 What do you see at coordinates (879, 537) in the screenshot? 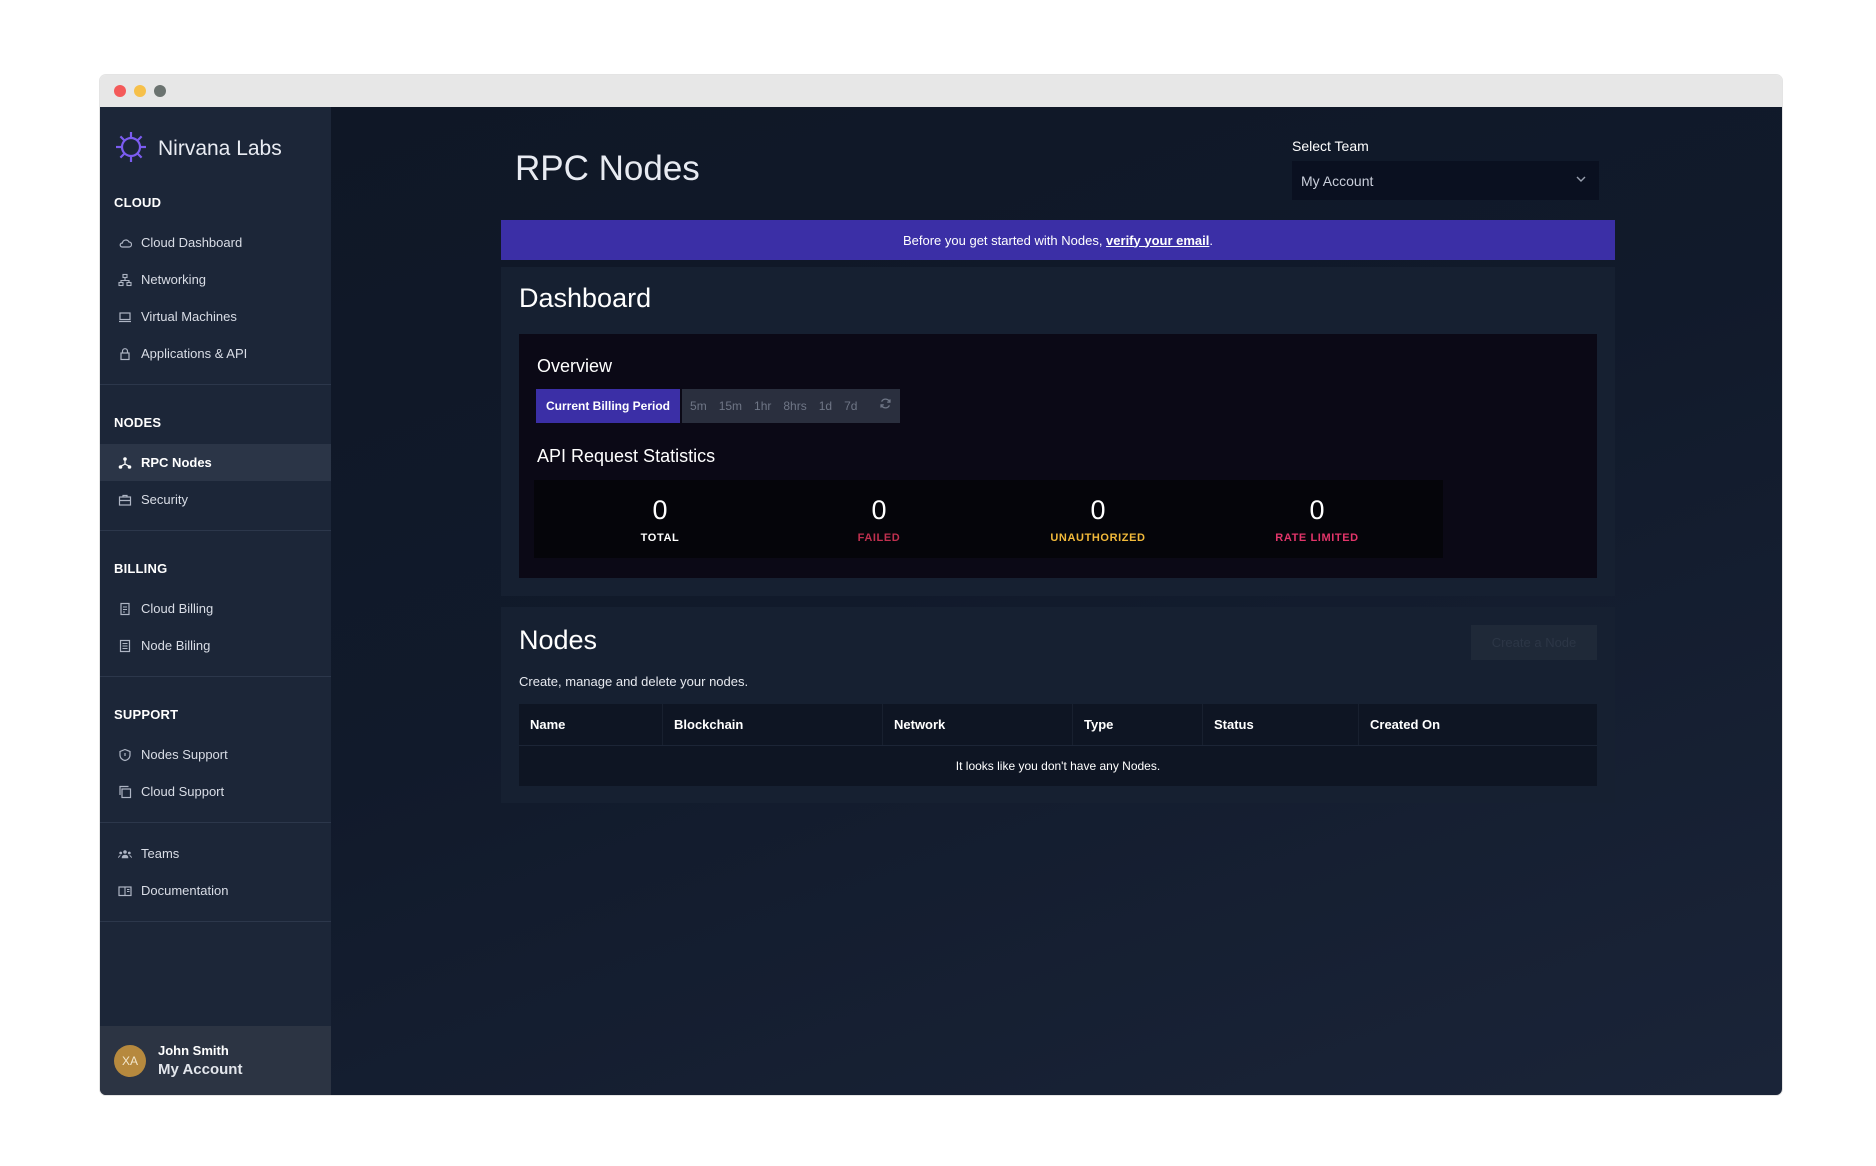
I see `stat-label: FAILED` at bounding box center [879, 537].